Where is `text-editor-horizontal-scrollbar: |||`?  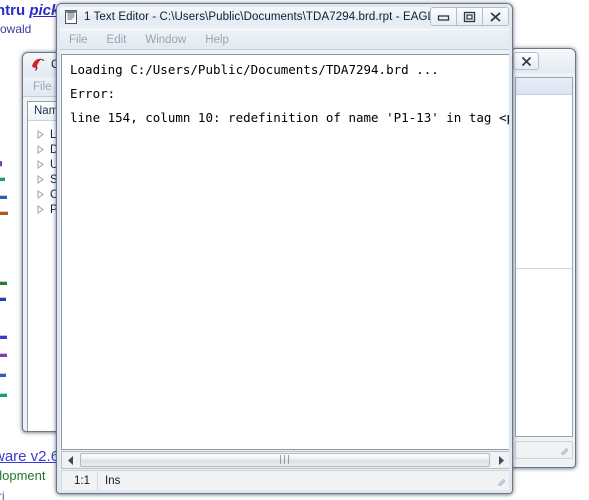 text-editor-horizontal-scrollbar: ||| is located at coordinates (285, 460).